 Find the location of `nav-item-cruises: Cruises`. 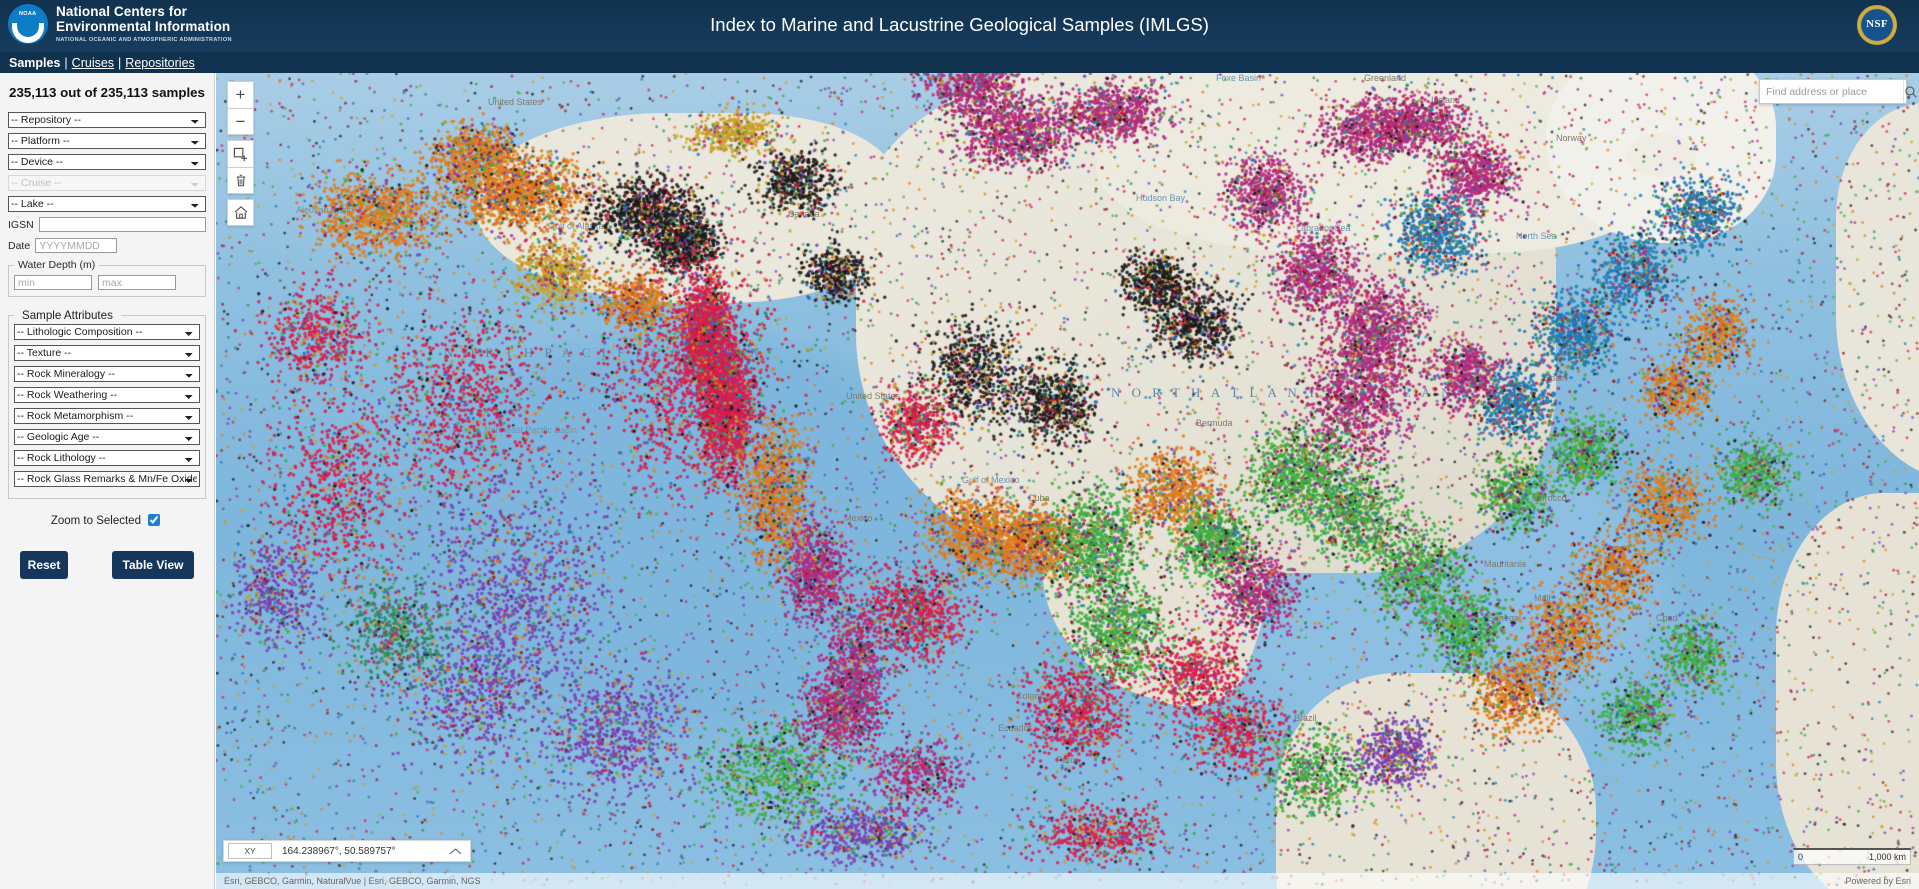

nav-item-cruises: Cruises is located at coordinates (93, 63).